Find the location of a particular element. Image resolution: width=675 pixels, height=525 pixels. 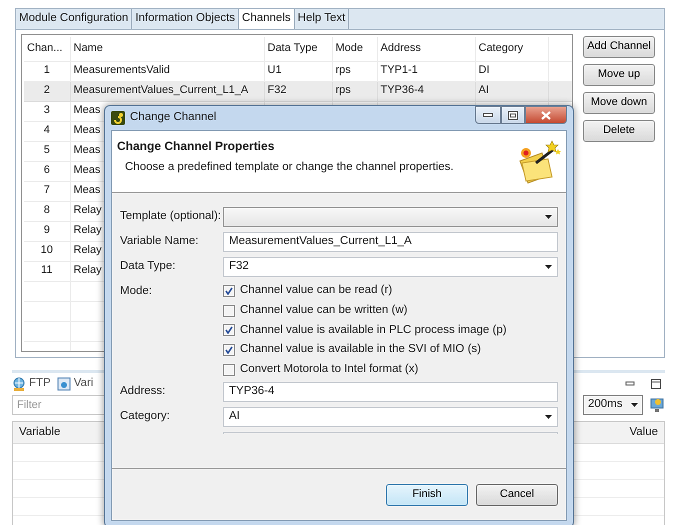

table-cell: 7 is located at coordinates (47, 191).